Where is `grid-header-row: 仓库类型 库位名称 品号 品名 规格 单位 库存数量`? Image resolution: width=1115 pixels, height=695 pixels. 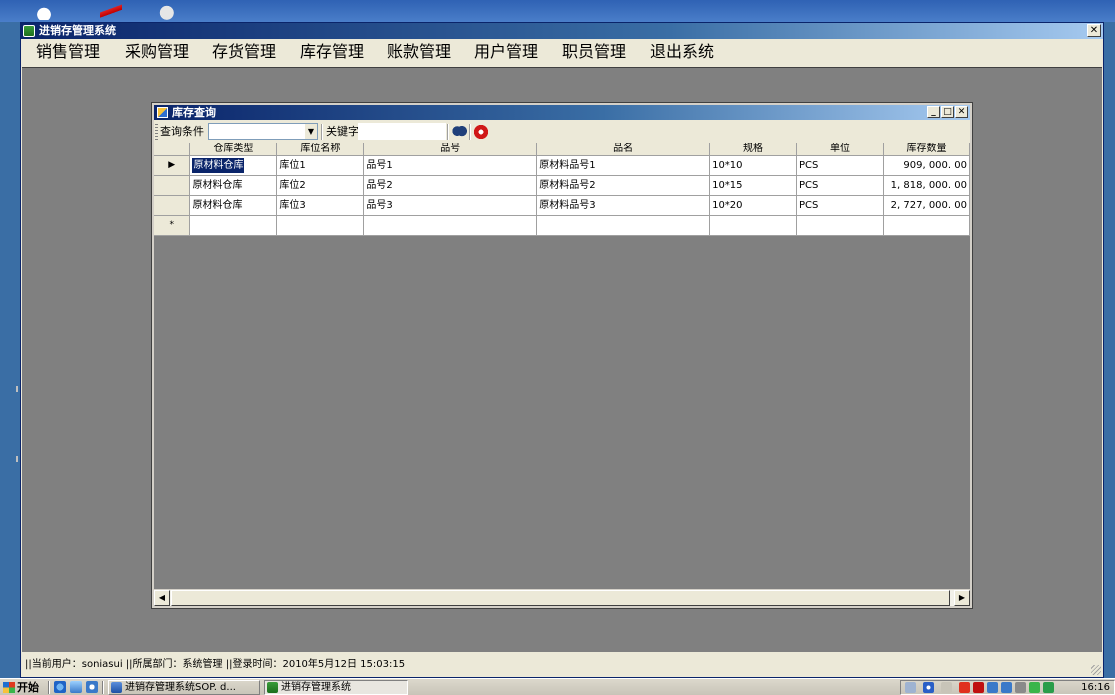 grid-header-row: 仓库类型 库位名称 品号 品名 规格 单位 库存数量 is located at coordinates (562, 149).